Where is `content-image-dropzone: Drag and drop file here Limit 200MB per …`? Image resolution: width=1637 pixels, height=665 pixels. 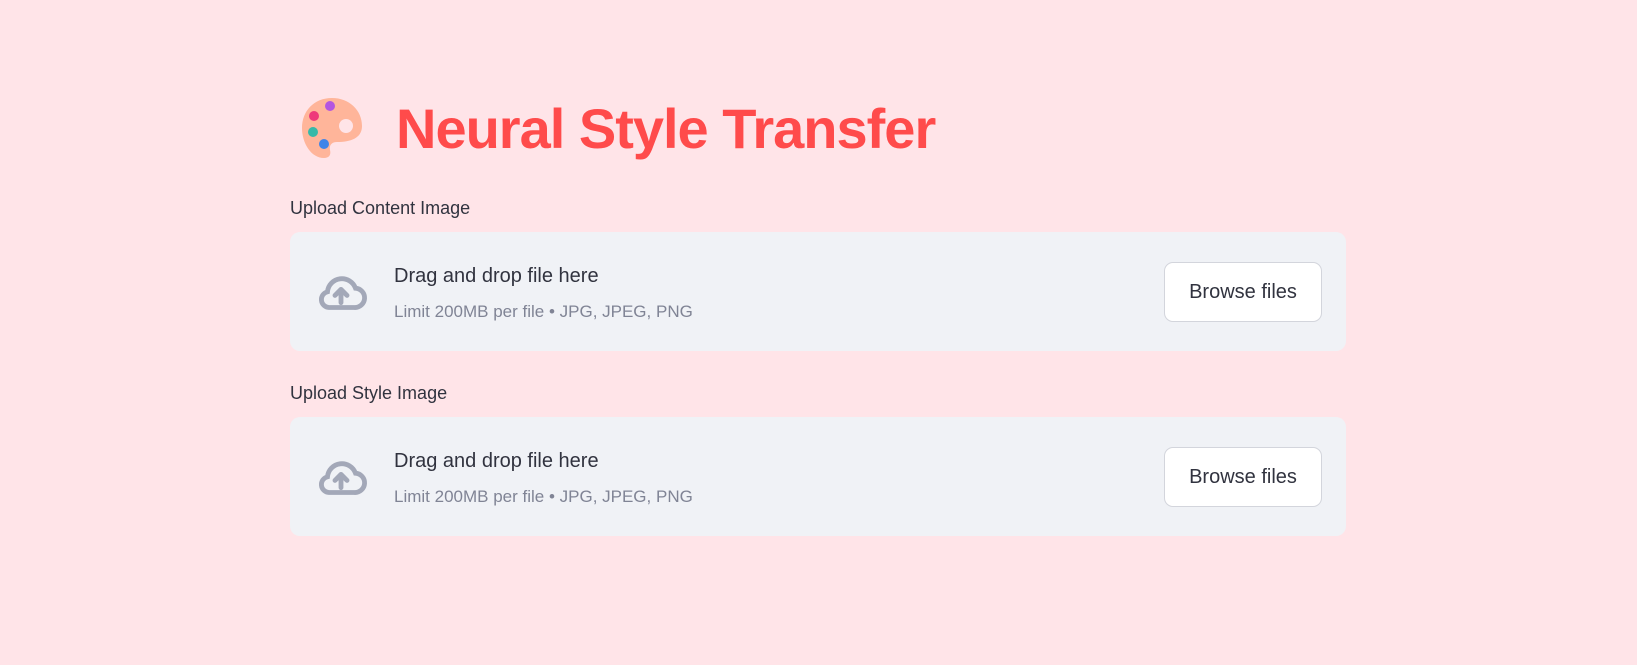 content-image-dropzone: Drag and drop file here Limit 200MB per … is located at coordinates (818, 291).